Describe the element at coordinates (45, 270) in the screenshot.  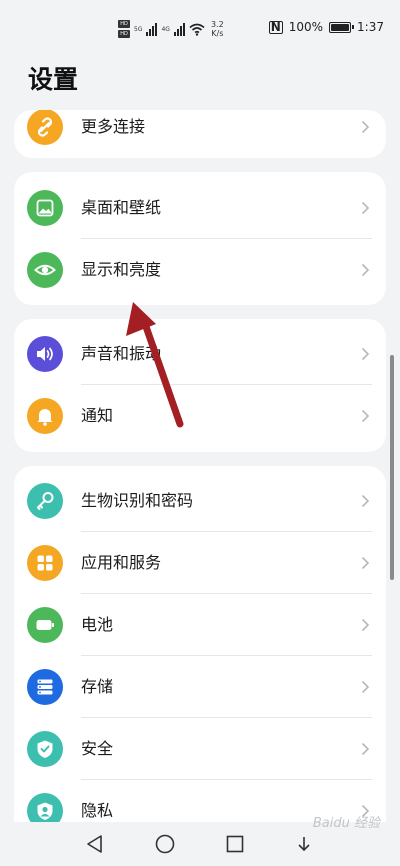
I see `eye-icon` at that location.